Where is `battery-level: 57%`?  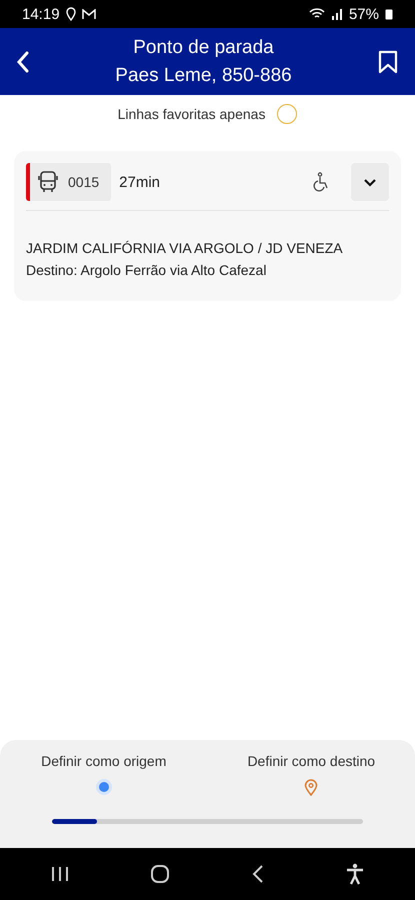
battery-level: 57% is located at coordinates (363, 14).